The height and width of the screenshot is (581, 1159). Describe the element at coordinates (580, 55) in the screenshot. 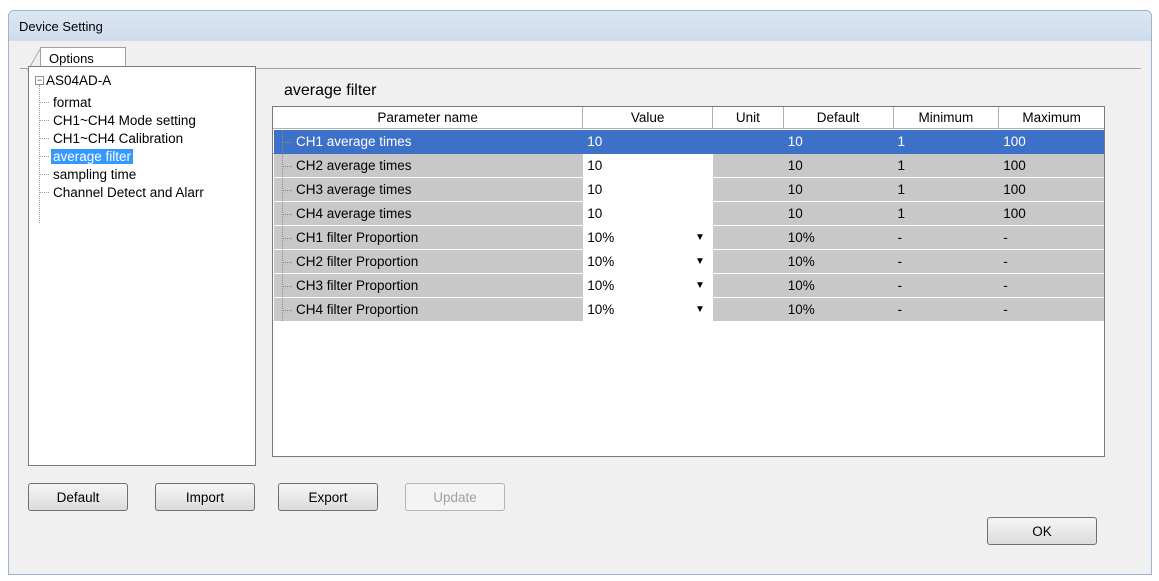

I see `tab-strip: Options` at that location.